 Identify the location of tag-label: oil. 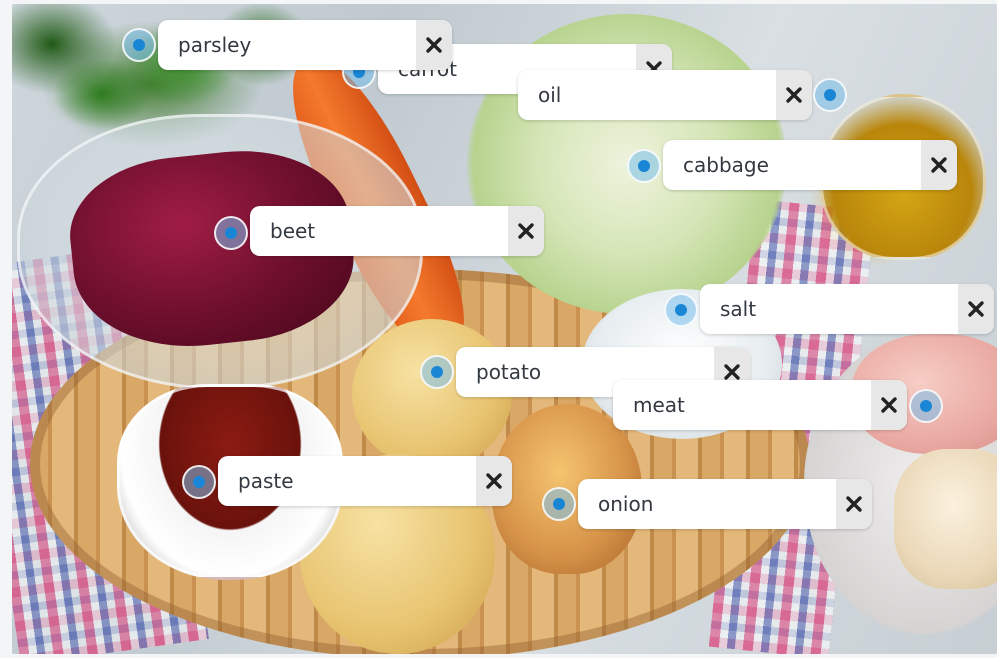
(550, 95).